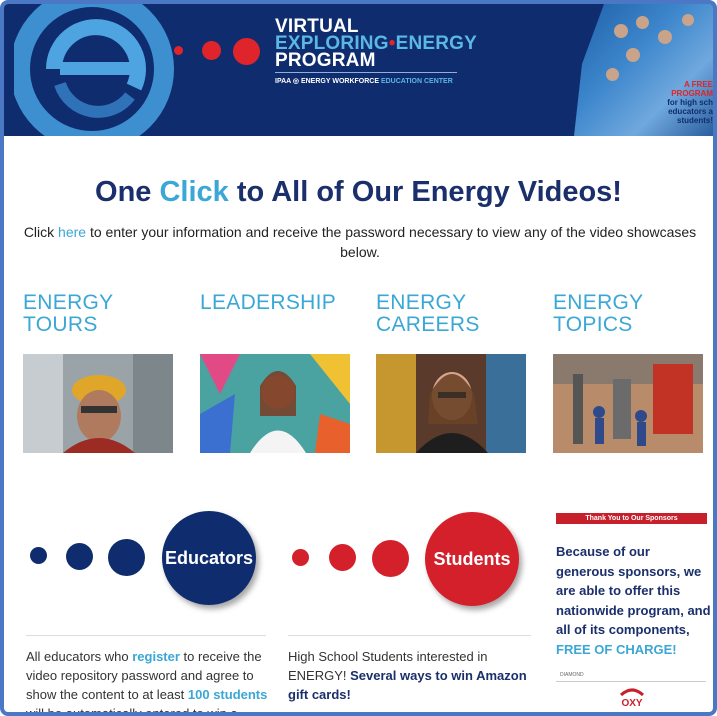 The height and width of the screenshot is (716, 717). What do you see at coordinates (300, 557) in the screenshot?
I see `students-dot-small` at bounding box center [300, 557].